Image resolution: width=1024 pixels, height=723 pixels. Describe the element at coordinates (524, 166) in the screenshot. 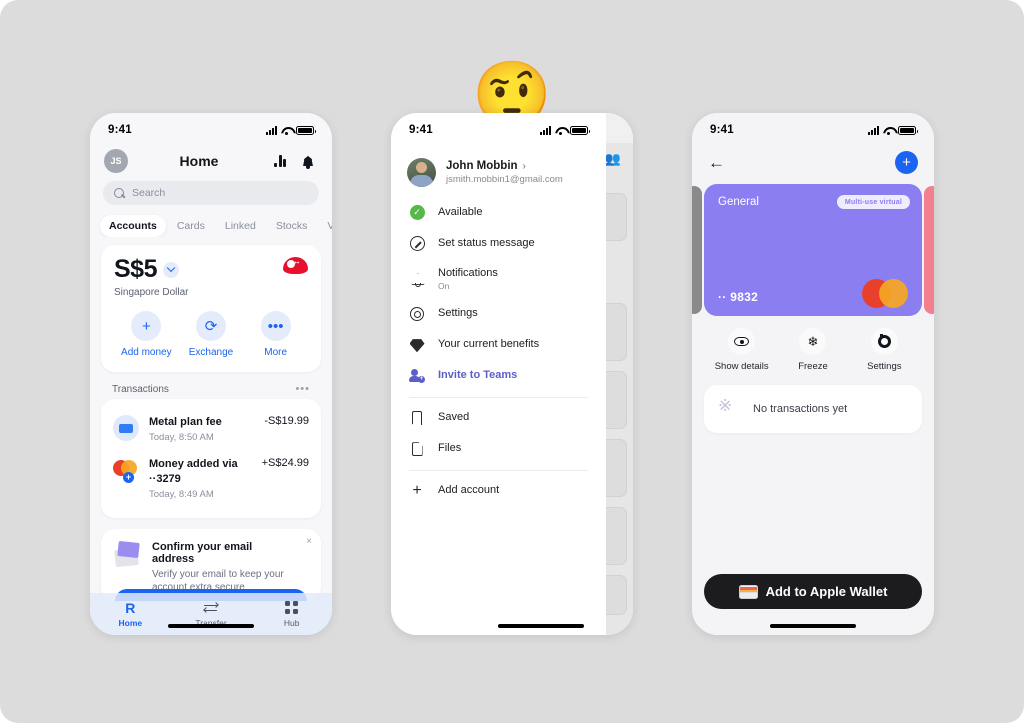

I see `chevron-right-icon: ›` at that location.